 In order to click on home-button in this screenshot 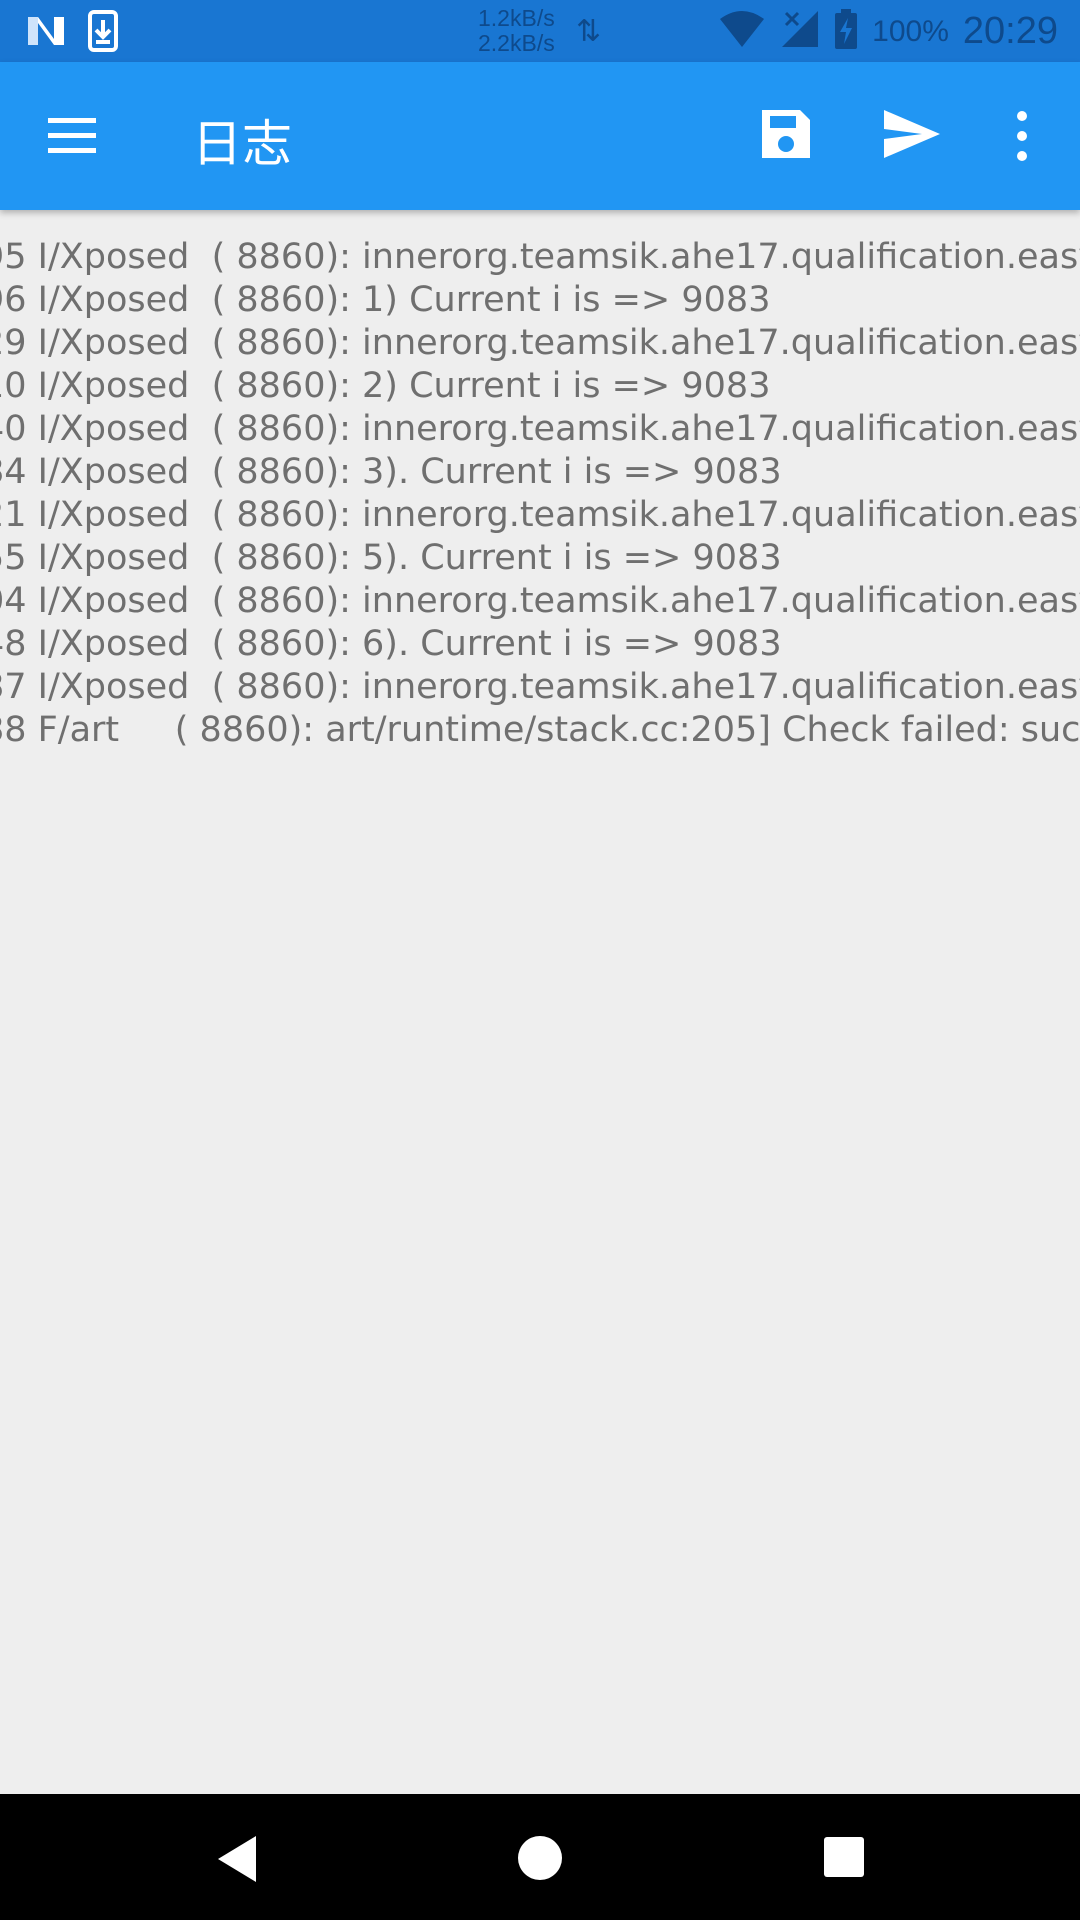, I will do `click(540, 1858)`.